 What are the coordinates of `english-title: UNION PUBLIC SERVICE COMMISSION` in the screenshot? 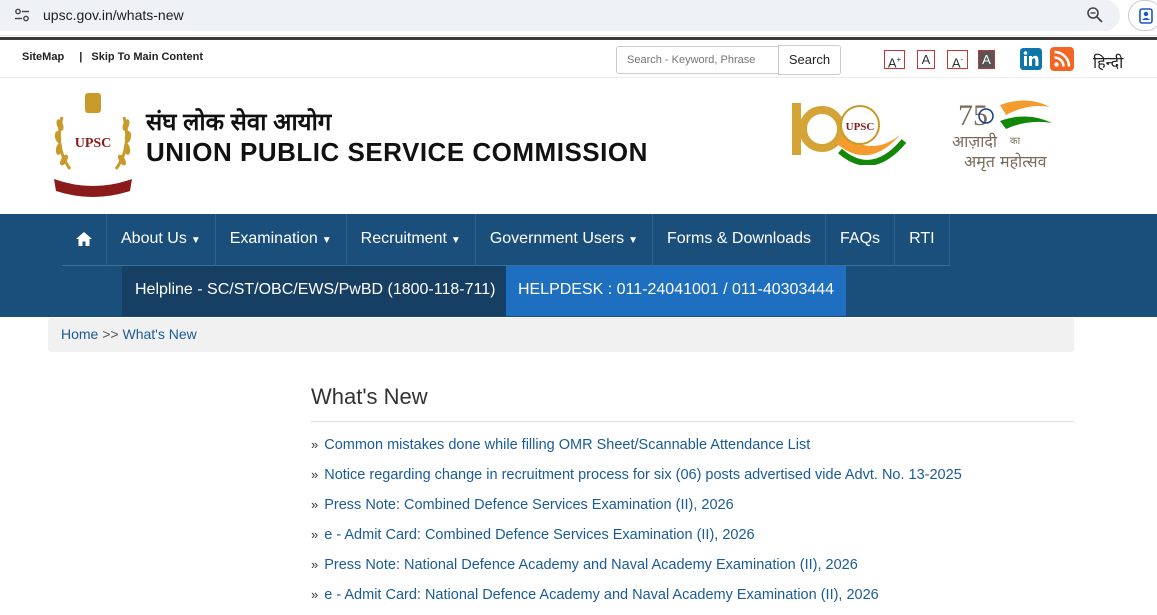 It's located at (397, 152).